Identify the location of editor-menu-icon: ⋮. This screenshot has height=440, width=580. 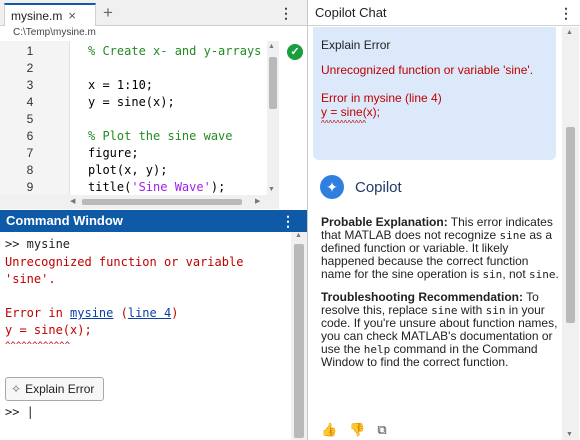
(286, 13).